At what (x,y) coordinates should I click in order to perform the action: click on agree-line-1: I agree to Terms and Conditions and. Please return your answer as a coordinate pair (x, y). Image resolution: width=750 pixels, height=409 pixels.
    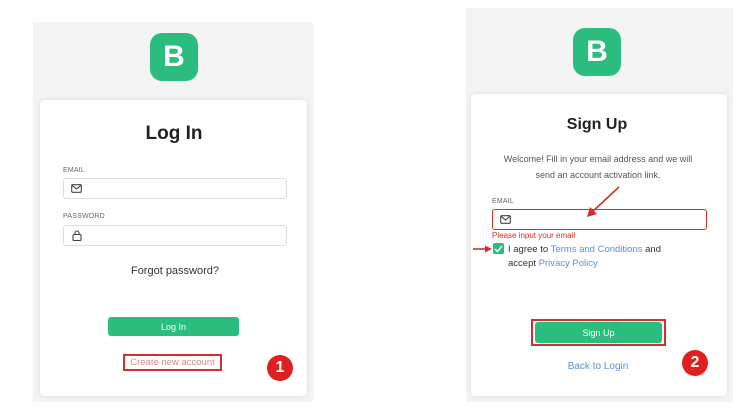
    Looking at the image, I should click on (608, 250).